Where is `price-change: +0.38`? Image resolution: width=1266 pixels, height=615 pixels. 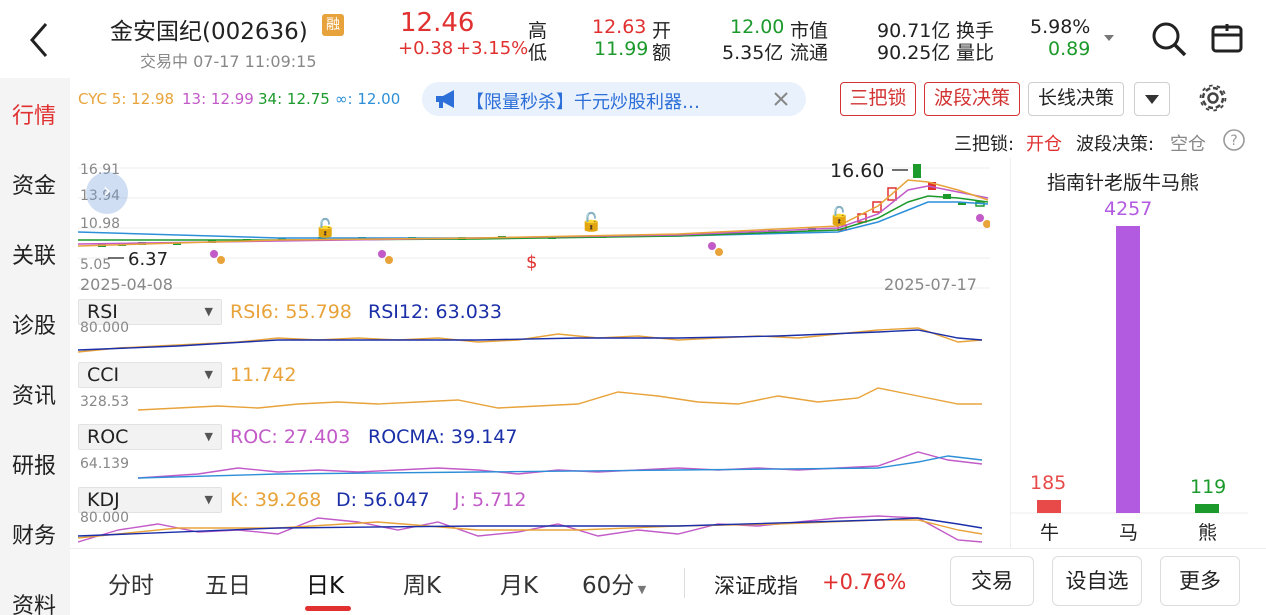
price-change: +0.38 is located at coordinates (426, 48).